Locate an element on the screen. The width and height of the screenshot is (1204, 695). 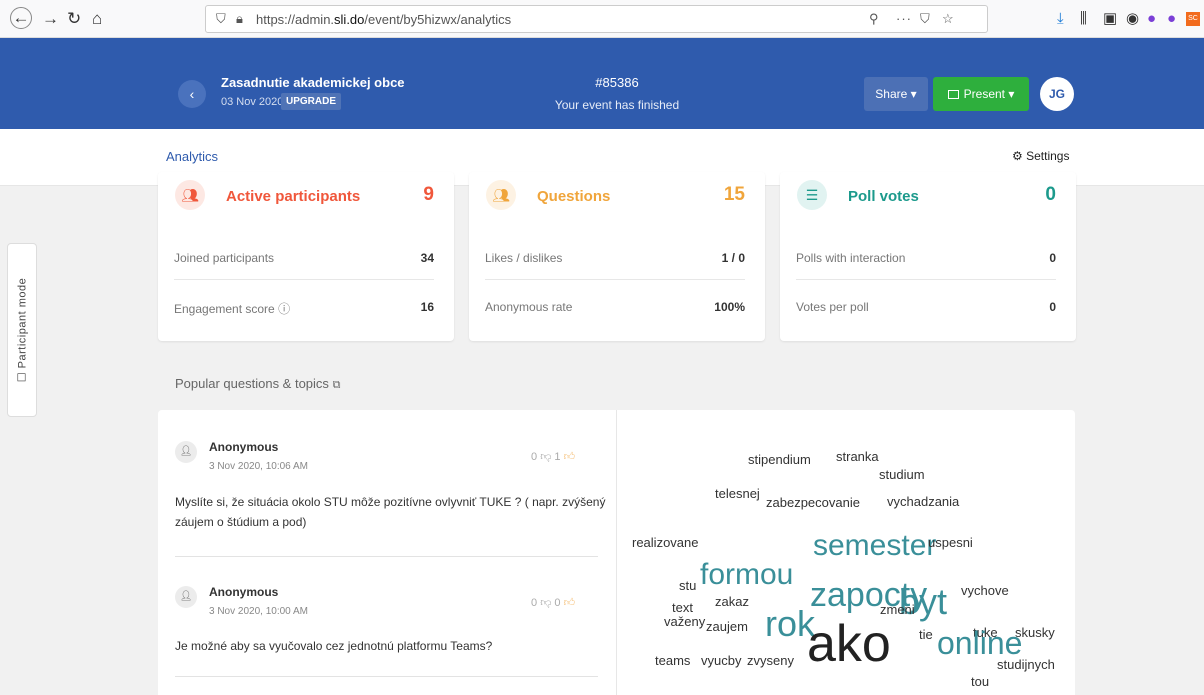
like-count: 0 is located at coordinates (557, 603).